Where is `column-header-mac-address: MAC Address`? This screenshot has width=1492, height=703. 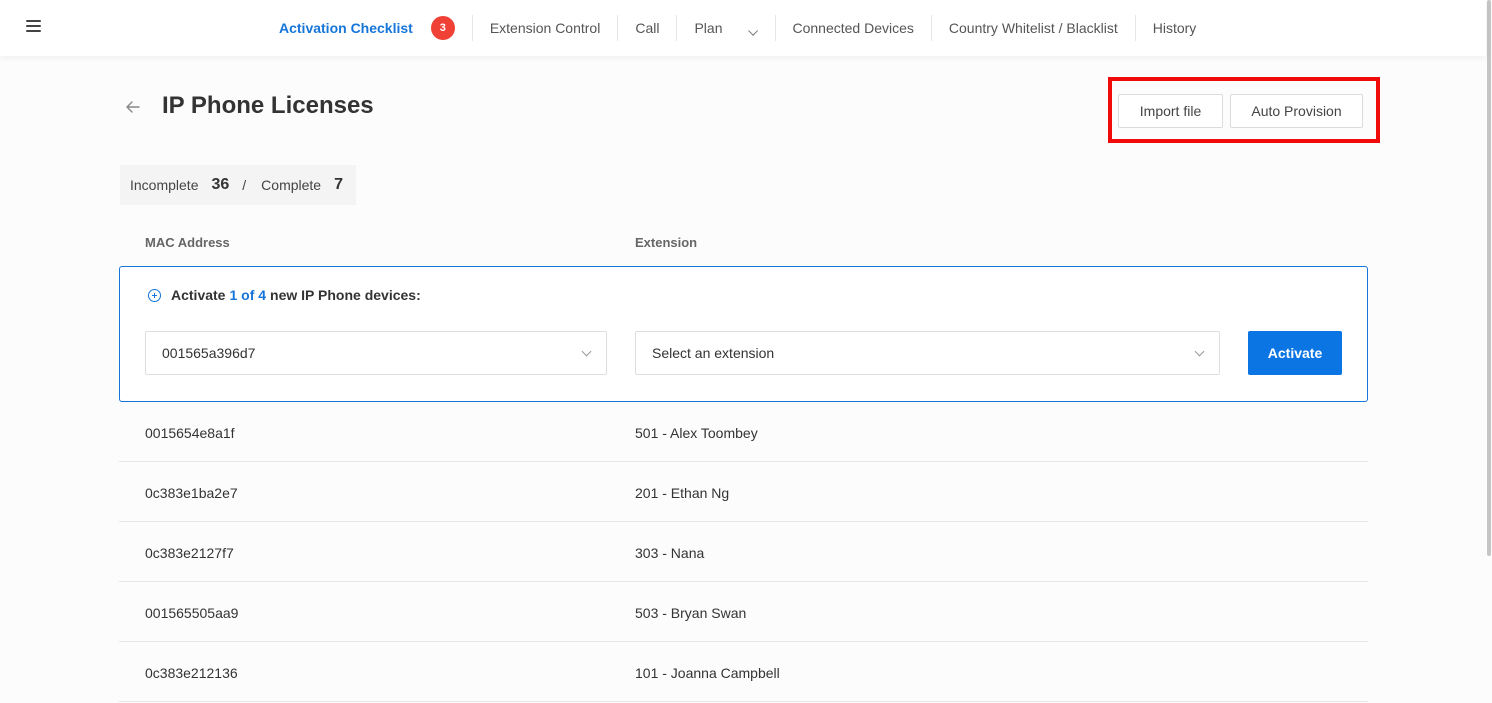
column-header-mac-address: MAC Address is located at coordinates (187, 242).